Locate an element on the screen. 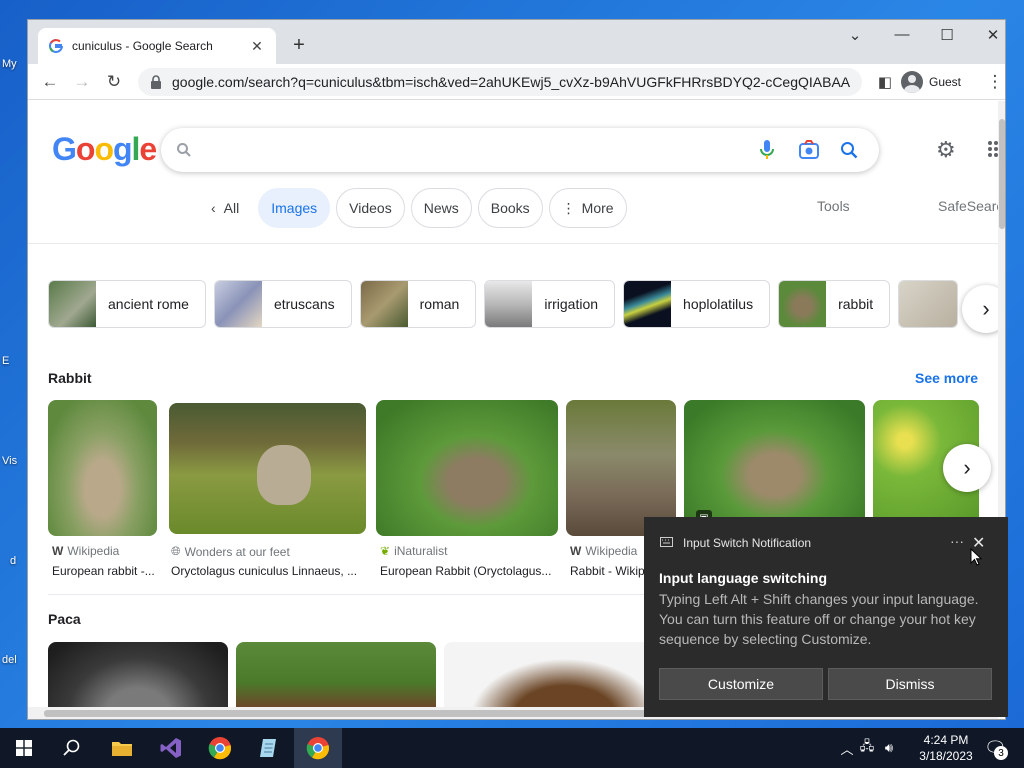 The height and width of the screenshot is (768, 1024). desktop-icon-label: Vis is located at coordinates (9, 461).